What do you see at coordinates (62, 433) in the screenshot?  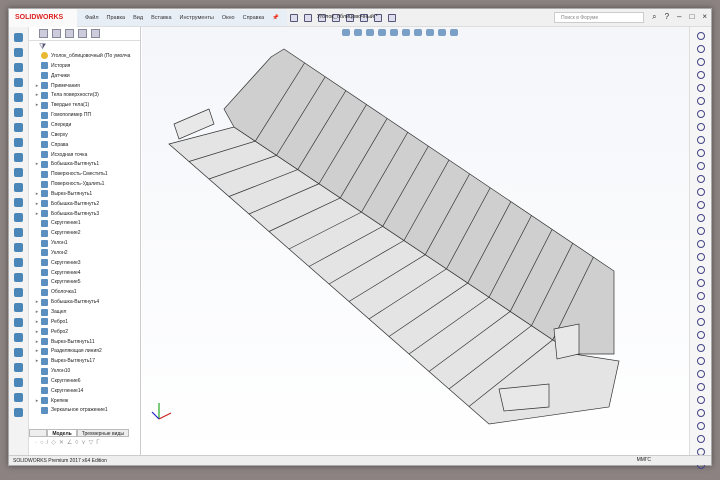 I see `tab-model: Модель` at bounding box center [62, 433].